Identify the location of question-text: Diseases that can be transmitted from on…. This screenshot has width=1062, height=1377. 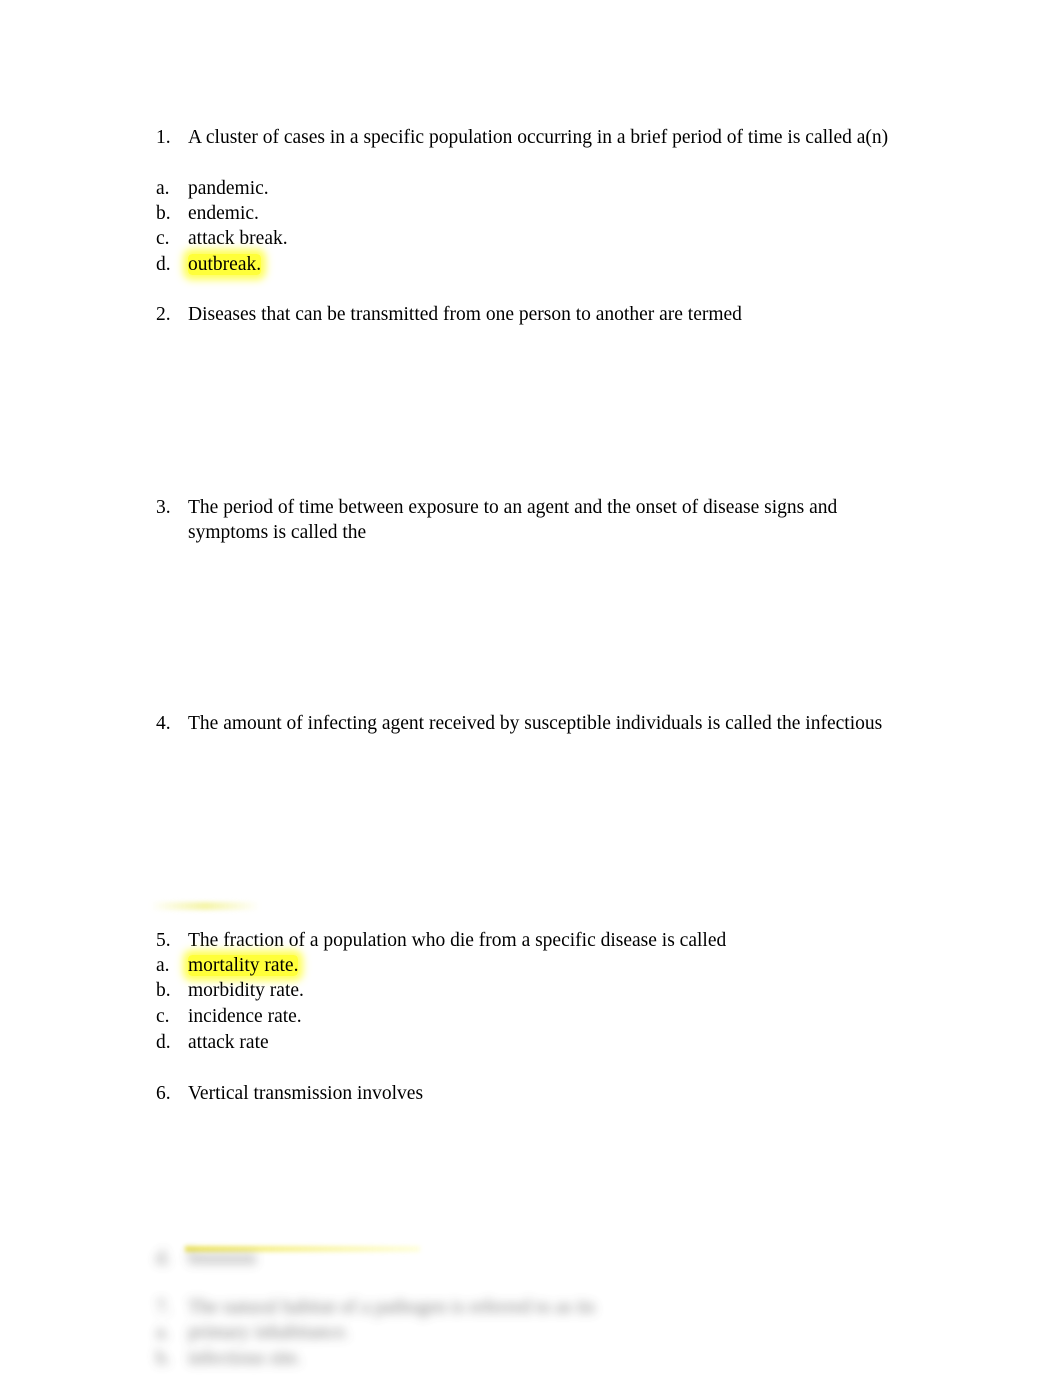
(465, 314).